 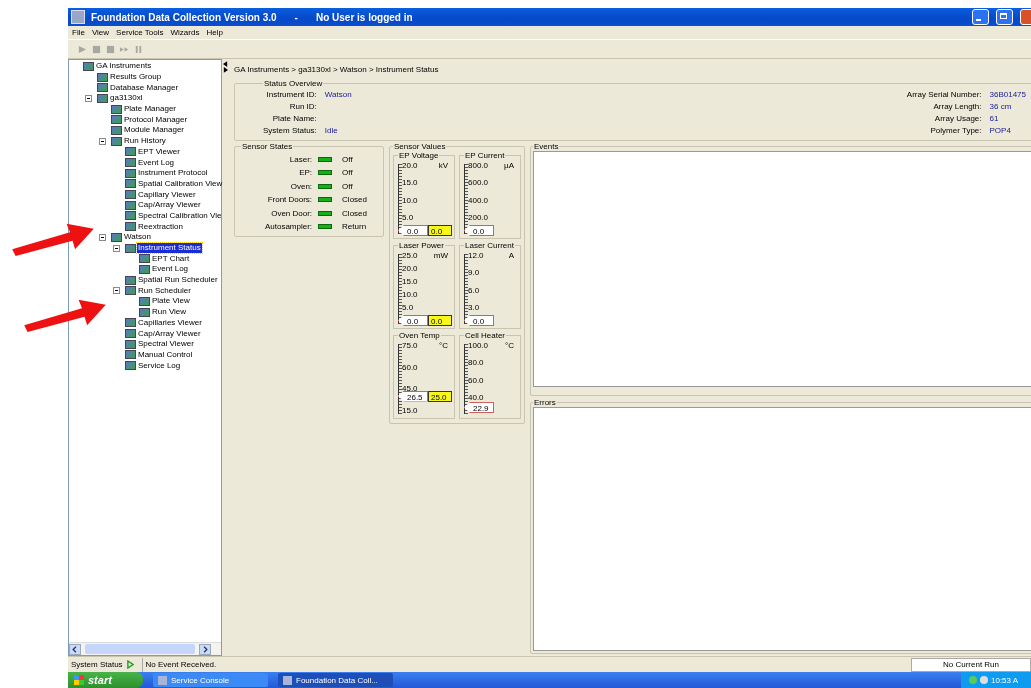 I want to click on tree-item: Capillaries Viewer, so click(x=170, y=322).